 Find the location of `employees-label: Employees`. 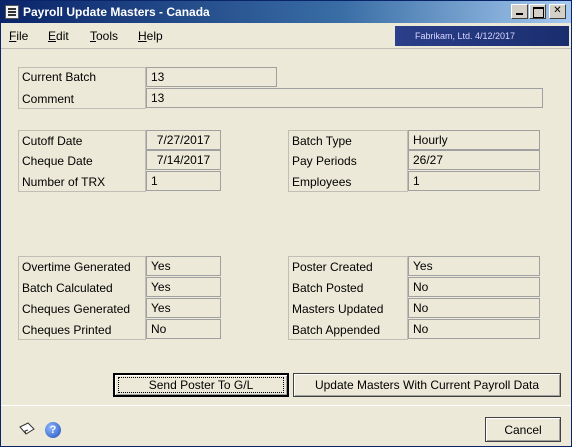

employees-label: Employees is located at coordinates (322, 182).